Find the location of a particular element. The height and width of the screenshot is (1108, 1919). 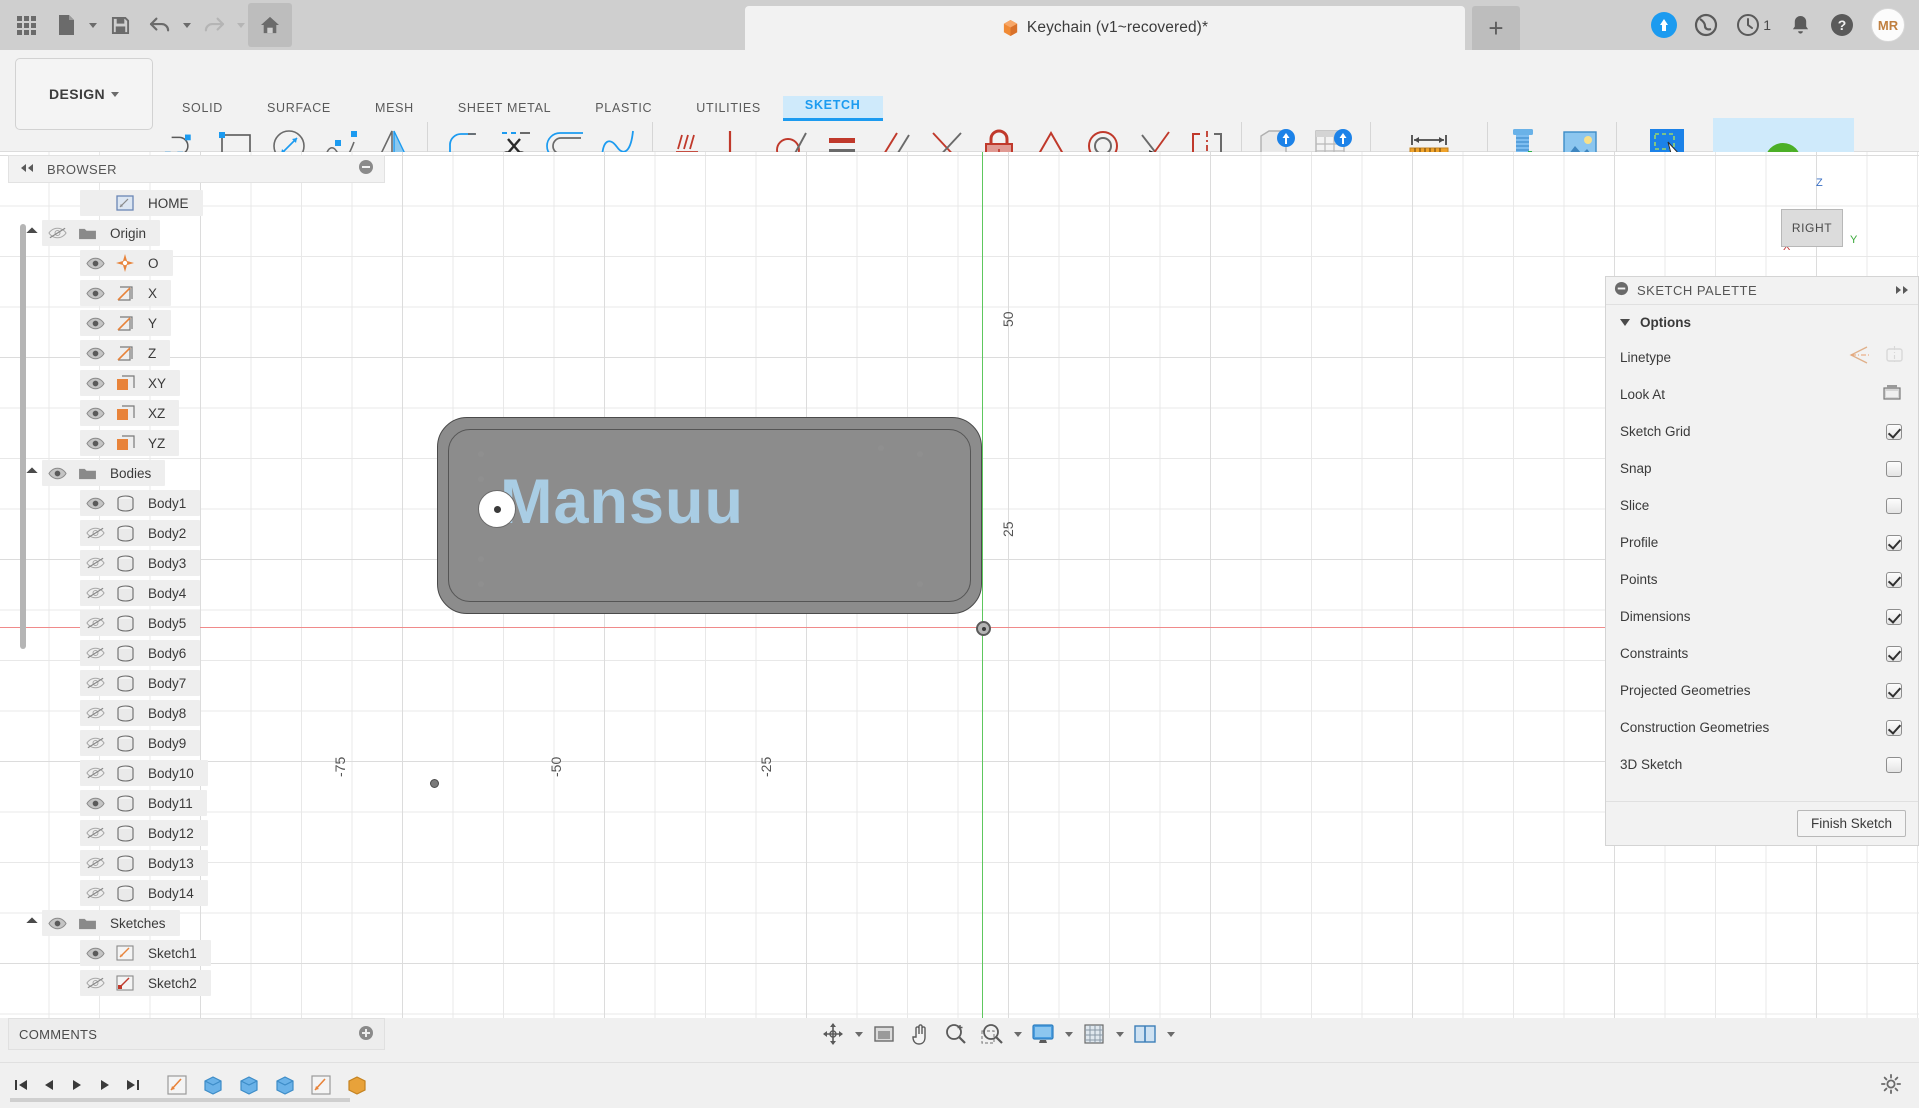

construction-geometries-checkbox is located at coordinates (1894, 727).